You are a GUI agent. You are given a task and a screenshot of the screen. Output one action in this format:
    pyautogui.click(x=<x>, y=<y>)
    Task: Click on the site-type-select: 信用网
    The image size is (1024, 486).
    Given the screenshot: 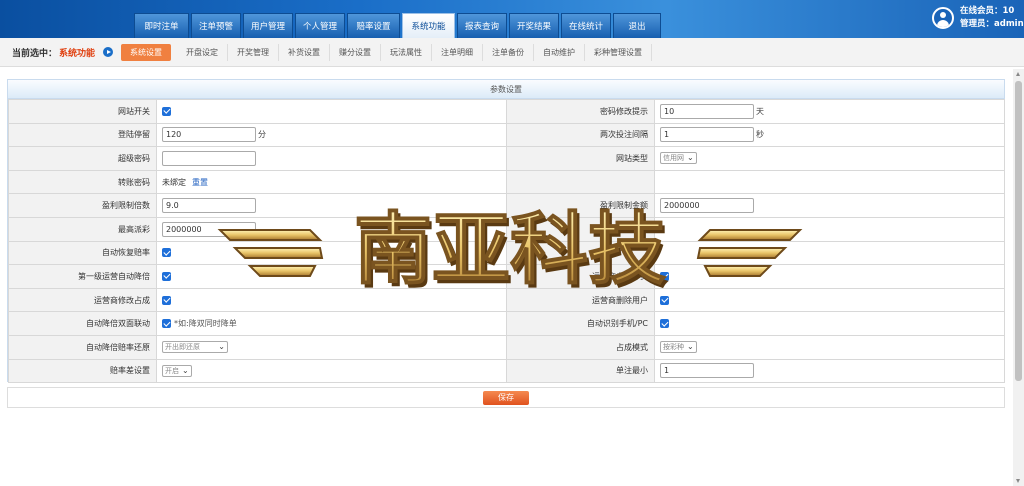 What is the action you would take?
    pyautogui.click(x=678, y=158)
    